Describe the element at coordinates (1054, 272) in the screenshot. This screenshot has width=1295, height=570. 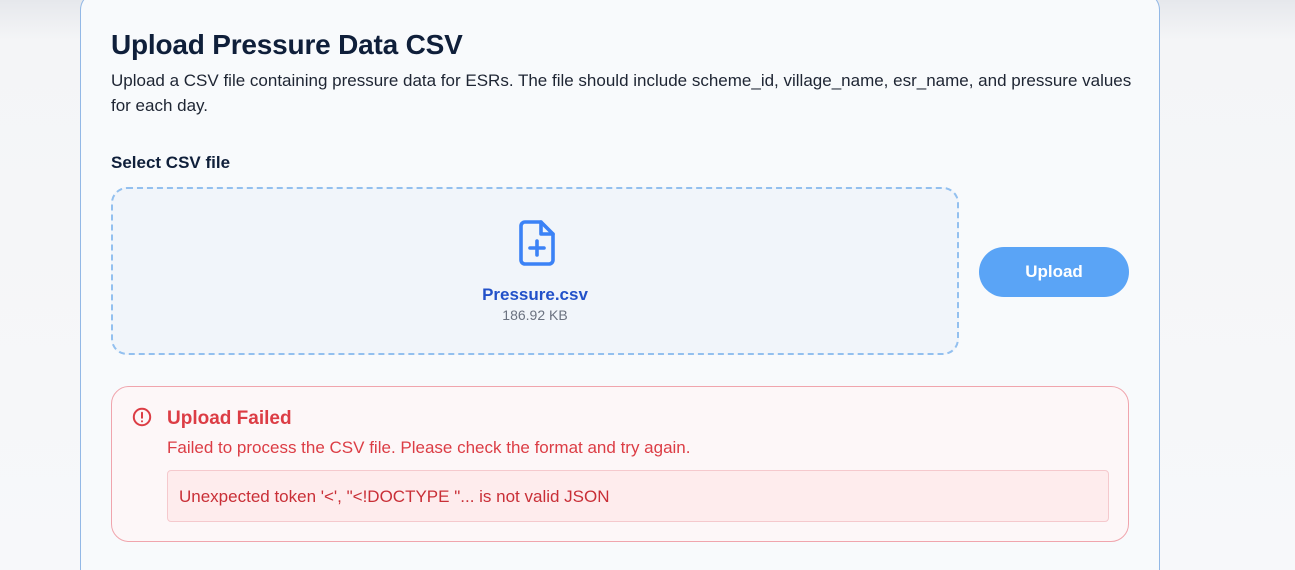
I see `upload-button: Upload` at that location.